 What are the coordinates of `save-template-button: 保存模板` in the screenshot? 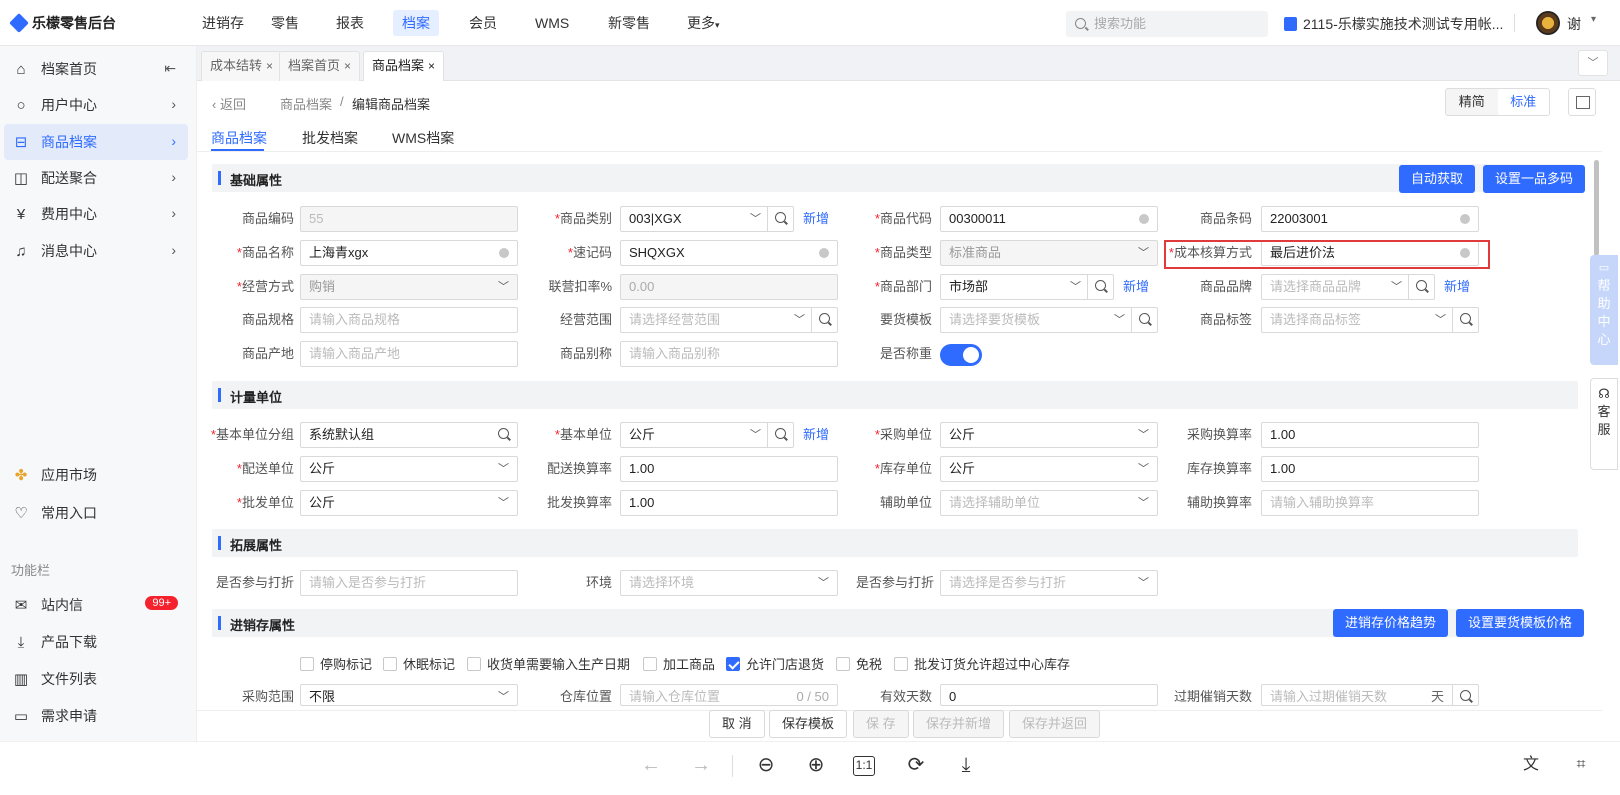 It's located at (808, 724).